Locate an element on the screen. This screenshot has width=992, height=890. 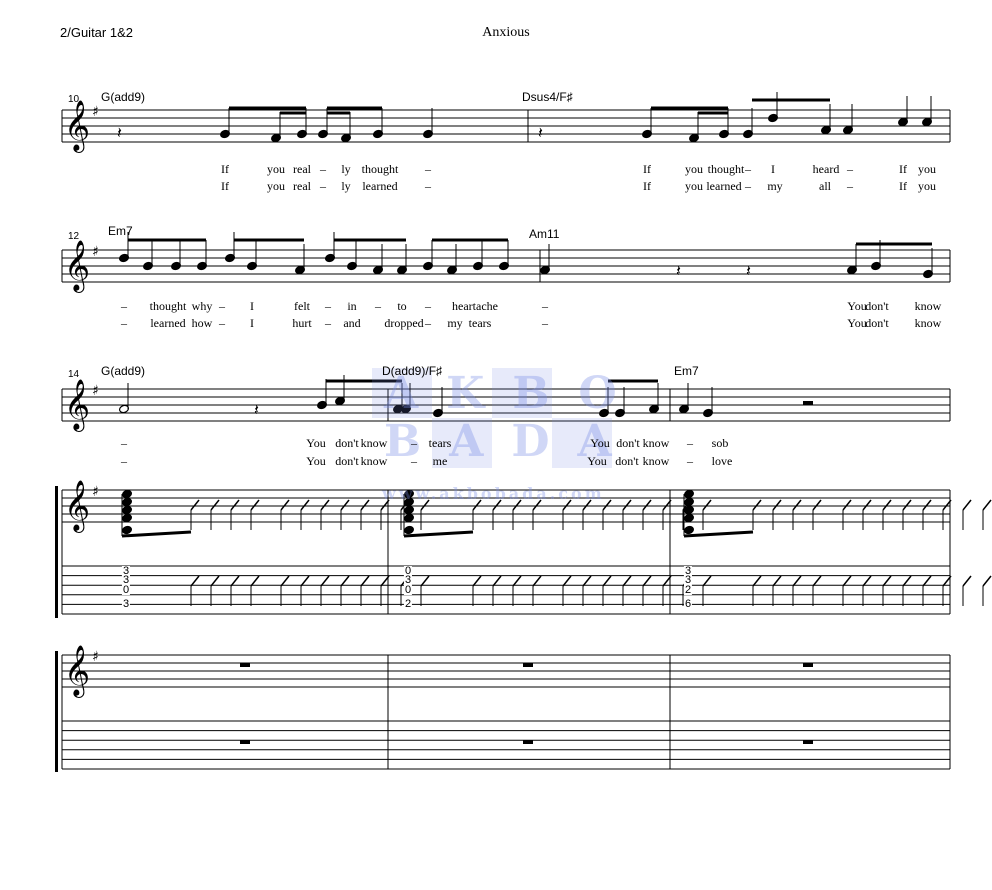
chord-symbol: Am11 is located at coordinates (544, 234).